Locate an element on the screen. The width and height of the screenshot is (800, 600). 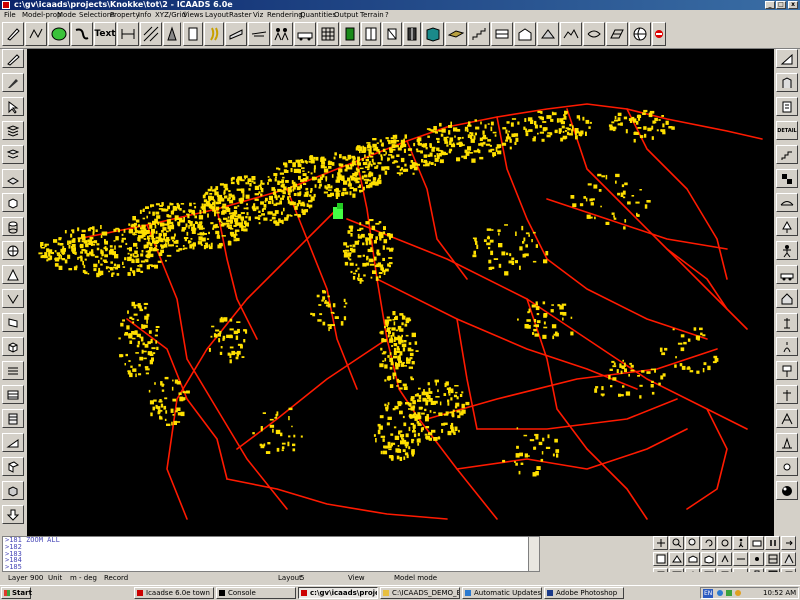
panel-tool-button is located at coordinates (412, 34).